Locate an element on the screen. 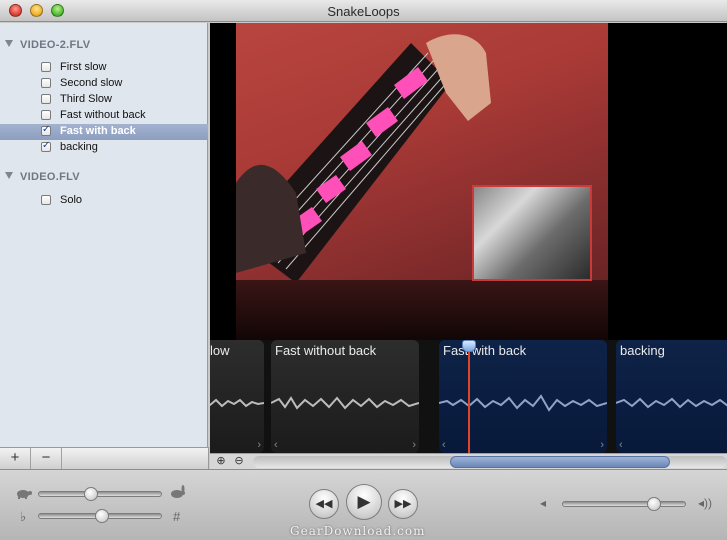  sidebar-footer: + − is located at coordinates (104, 458).